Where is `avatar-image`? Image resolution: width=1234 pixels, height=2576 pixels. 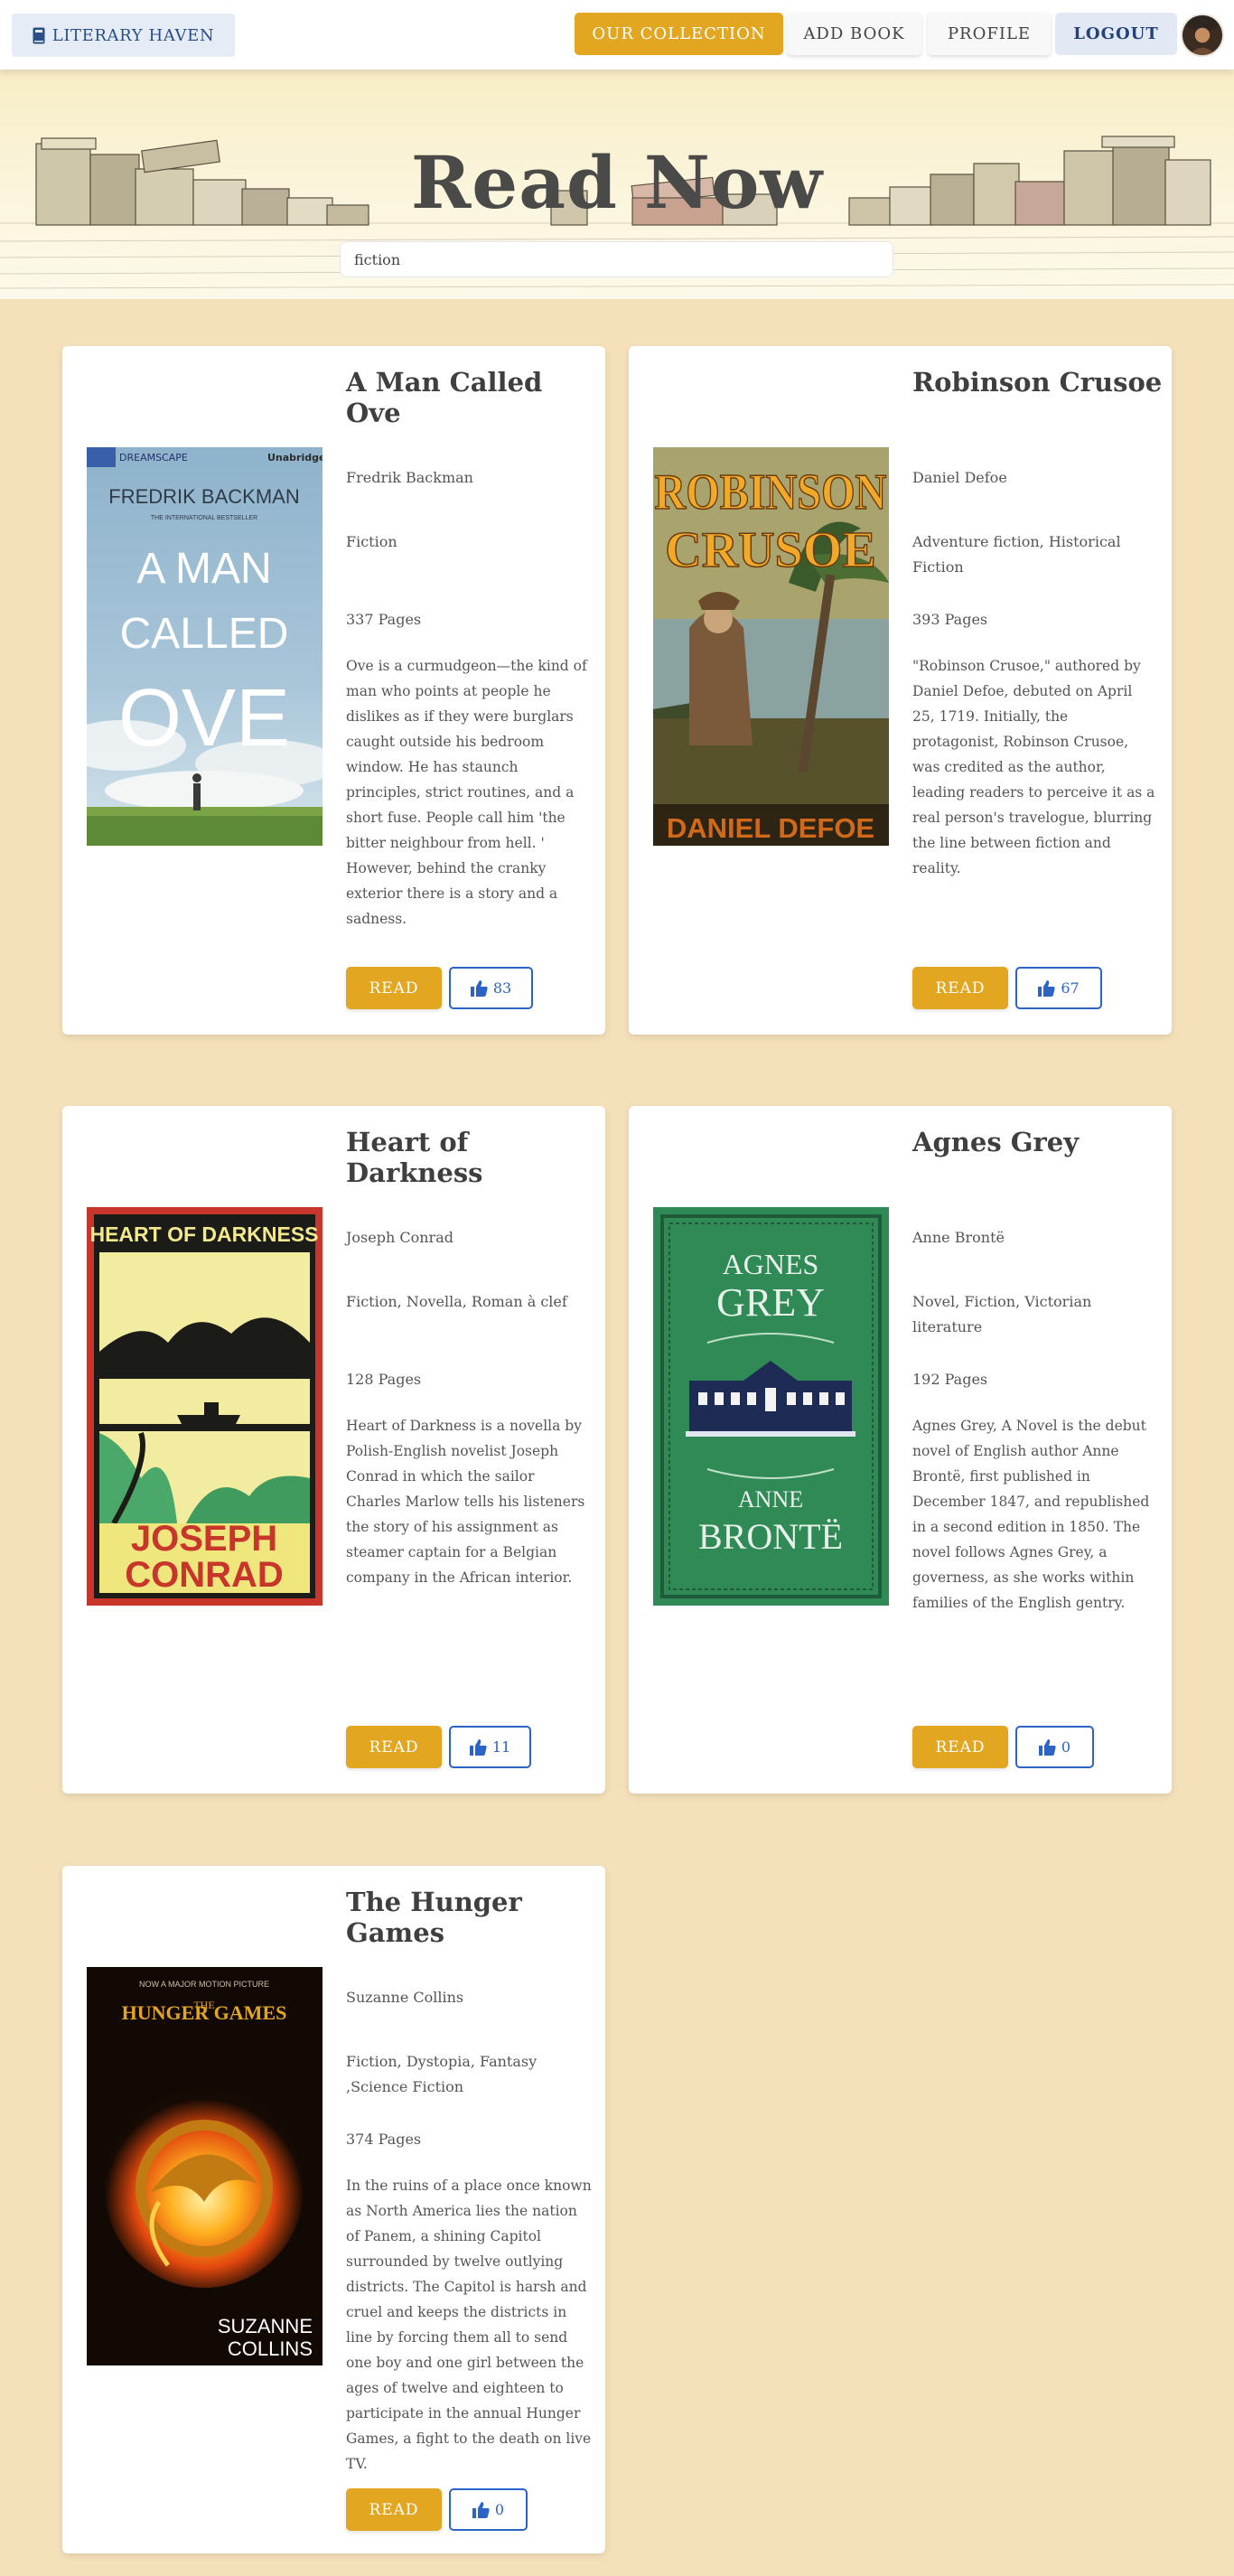
avatar-image is located at coordinates (1202, 35).